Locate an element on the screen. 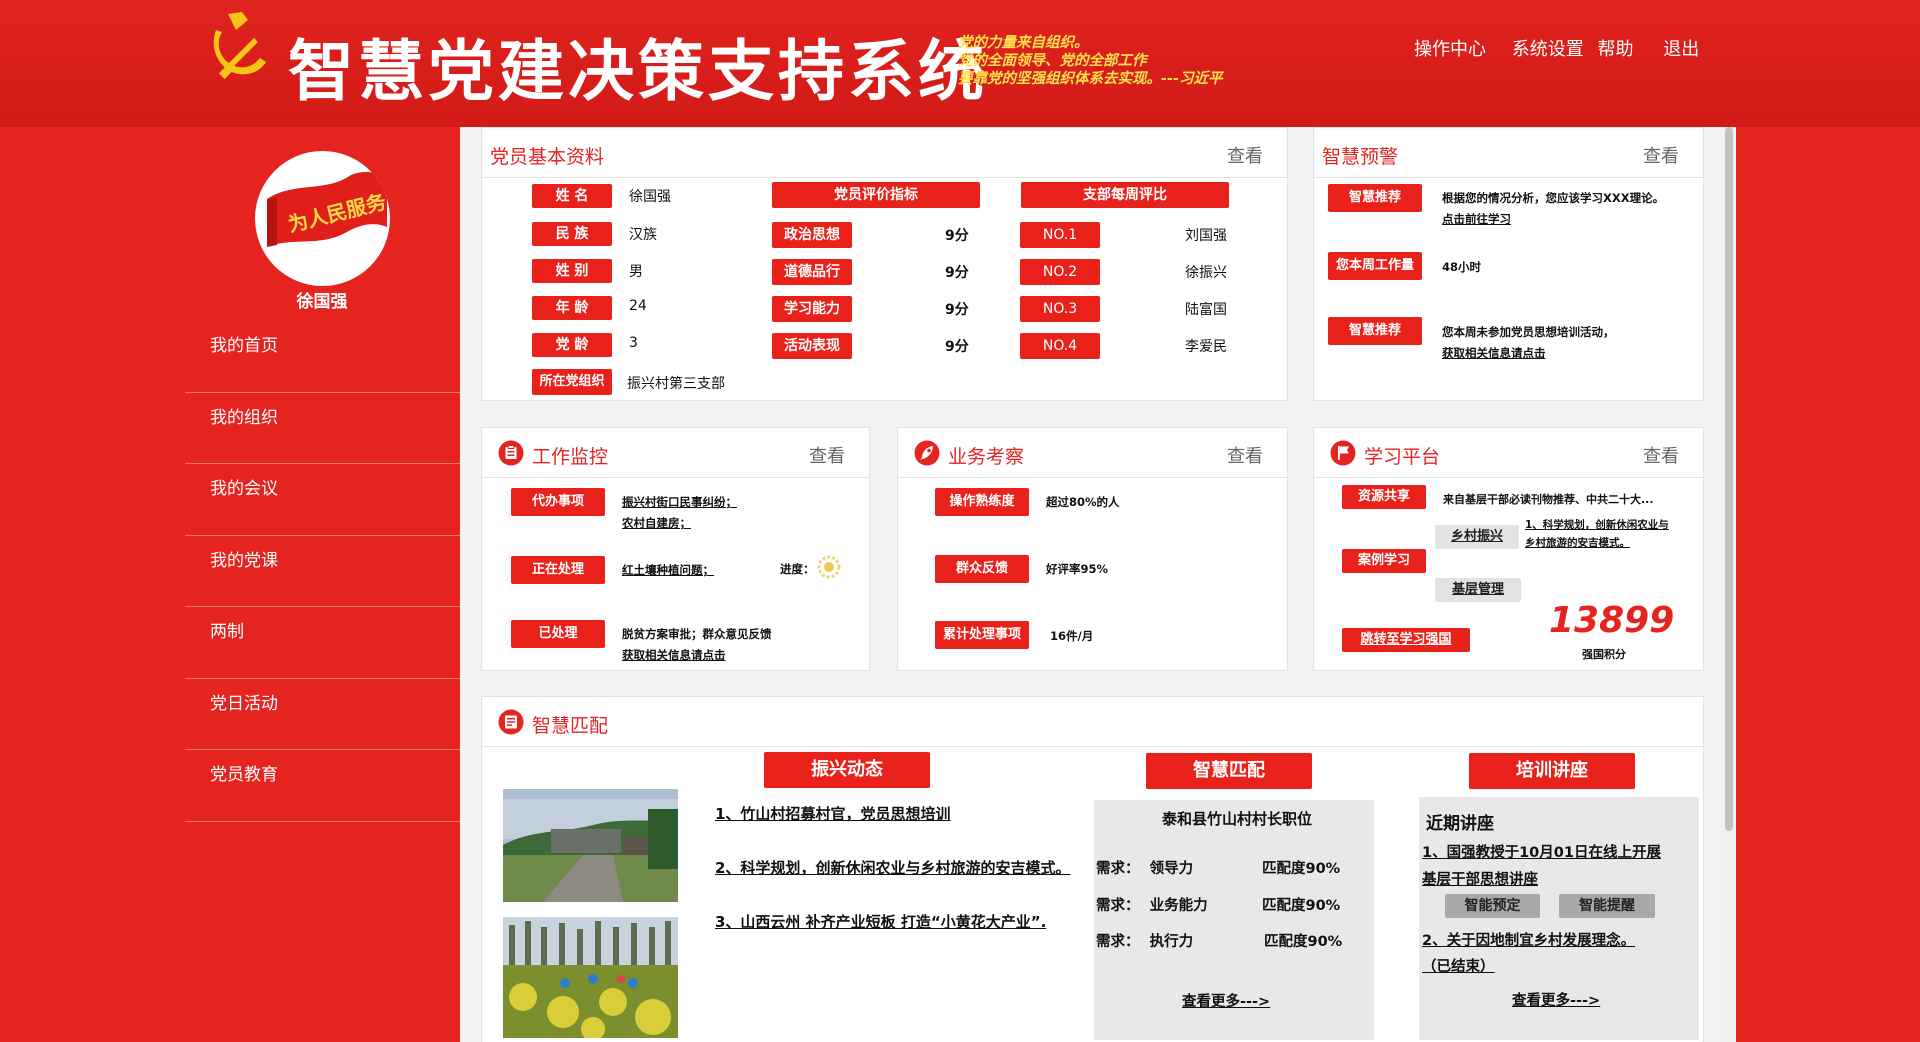 The image size is (1920, 1042). field-label-name: 姓 名 is located at coordinates (572, 196).